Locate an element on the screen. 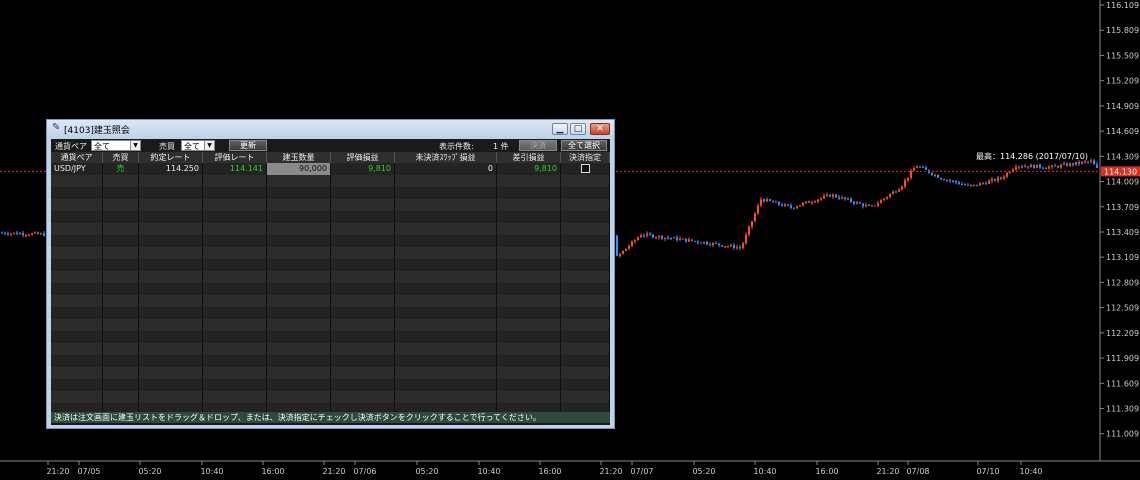 This screenshot has height=480, width=1140. maximize-button: □ is located at coordinates (578, 129).